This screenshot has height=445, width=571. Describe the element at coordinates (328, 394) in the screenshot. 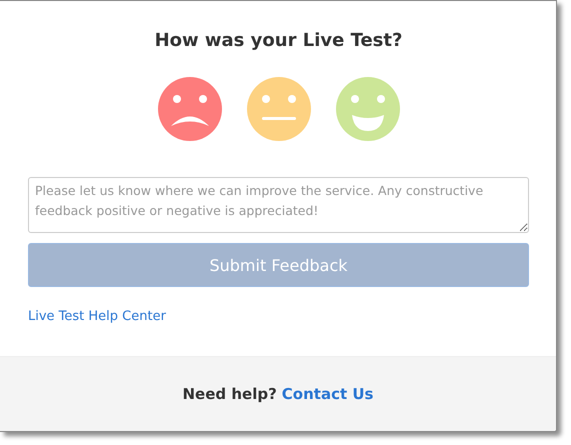

I see `contact-link: Contact Us` at that location.